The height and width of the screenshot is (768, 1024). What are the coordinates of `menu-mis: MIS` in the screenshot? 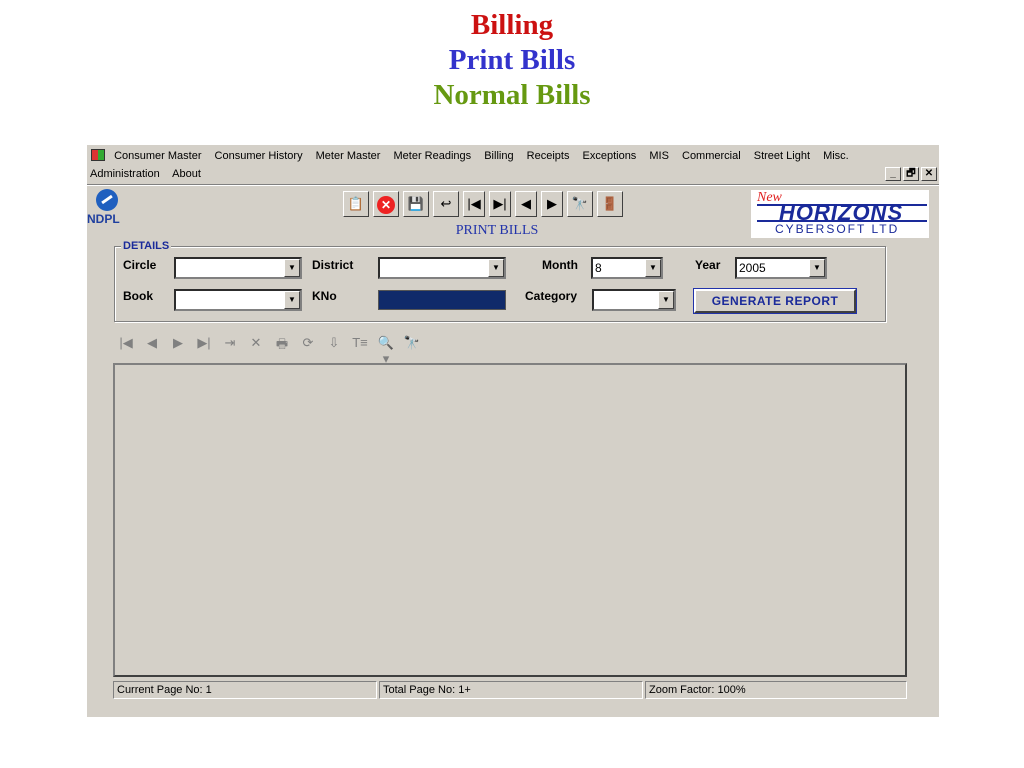 It's located at (659, 156).